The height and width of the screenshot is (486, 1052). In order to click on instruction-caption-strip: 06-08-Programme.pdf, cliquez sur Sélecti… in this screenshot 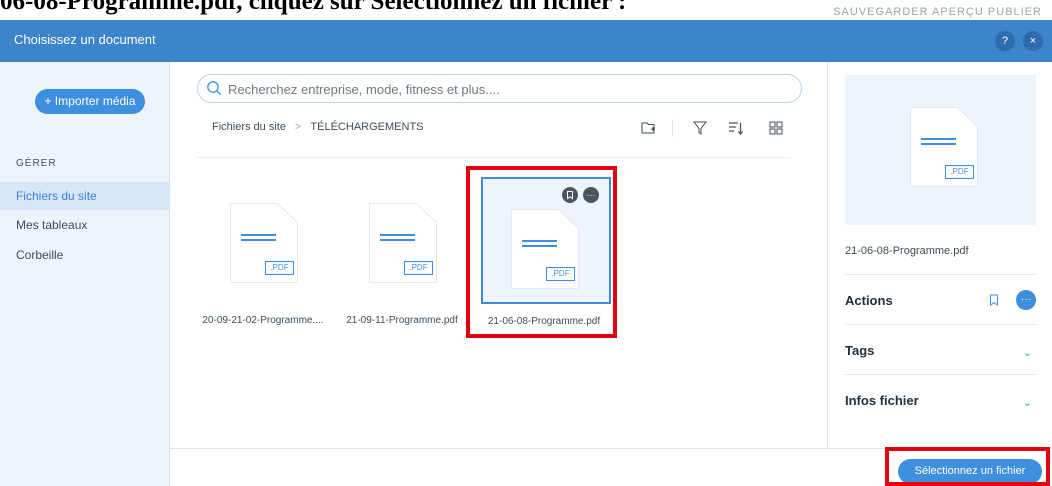, I will do `click(526, 10)`.